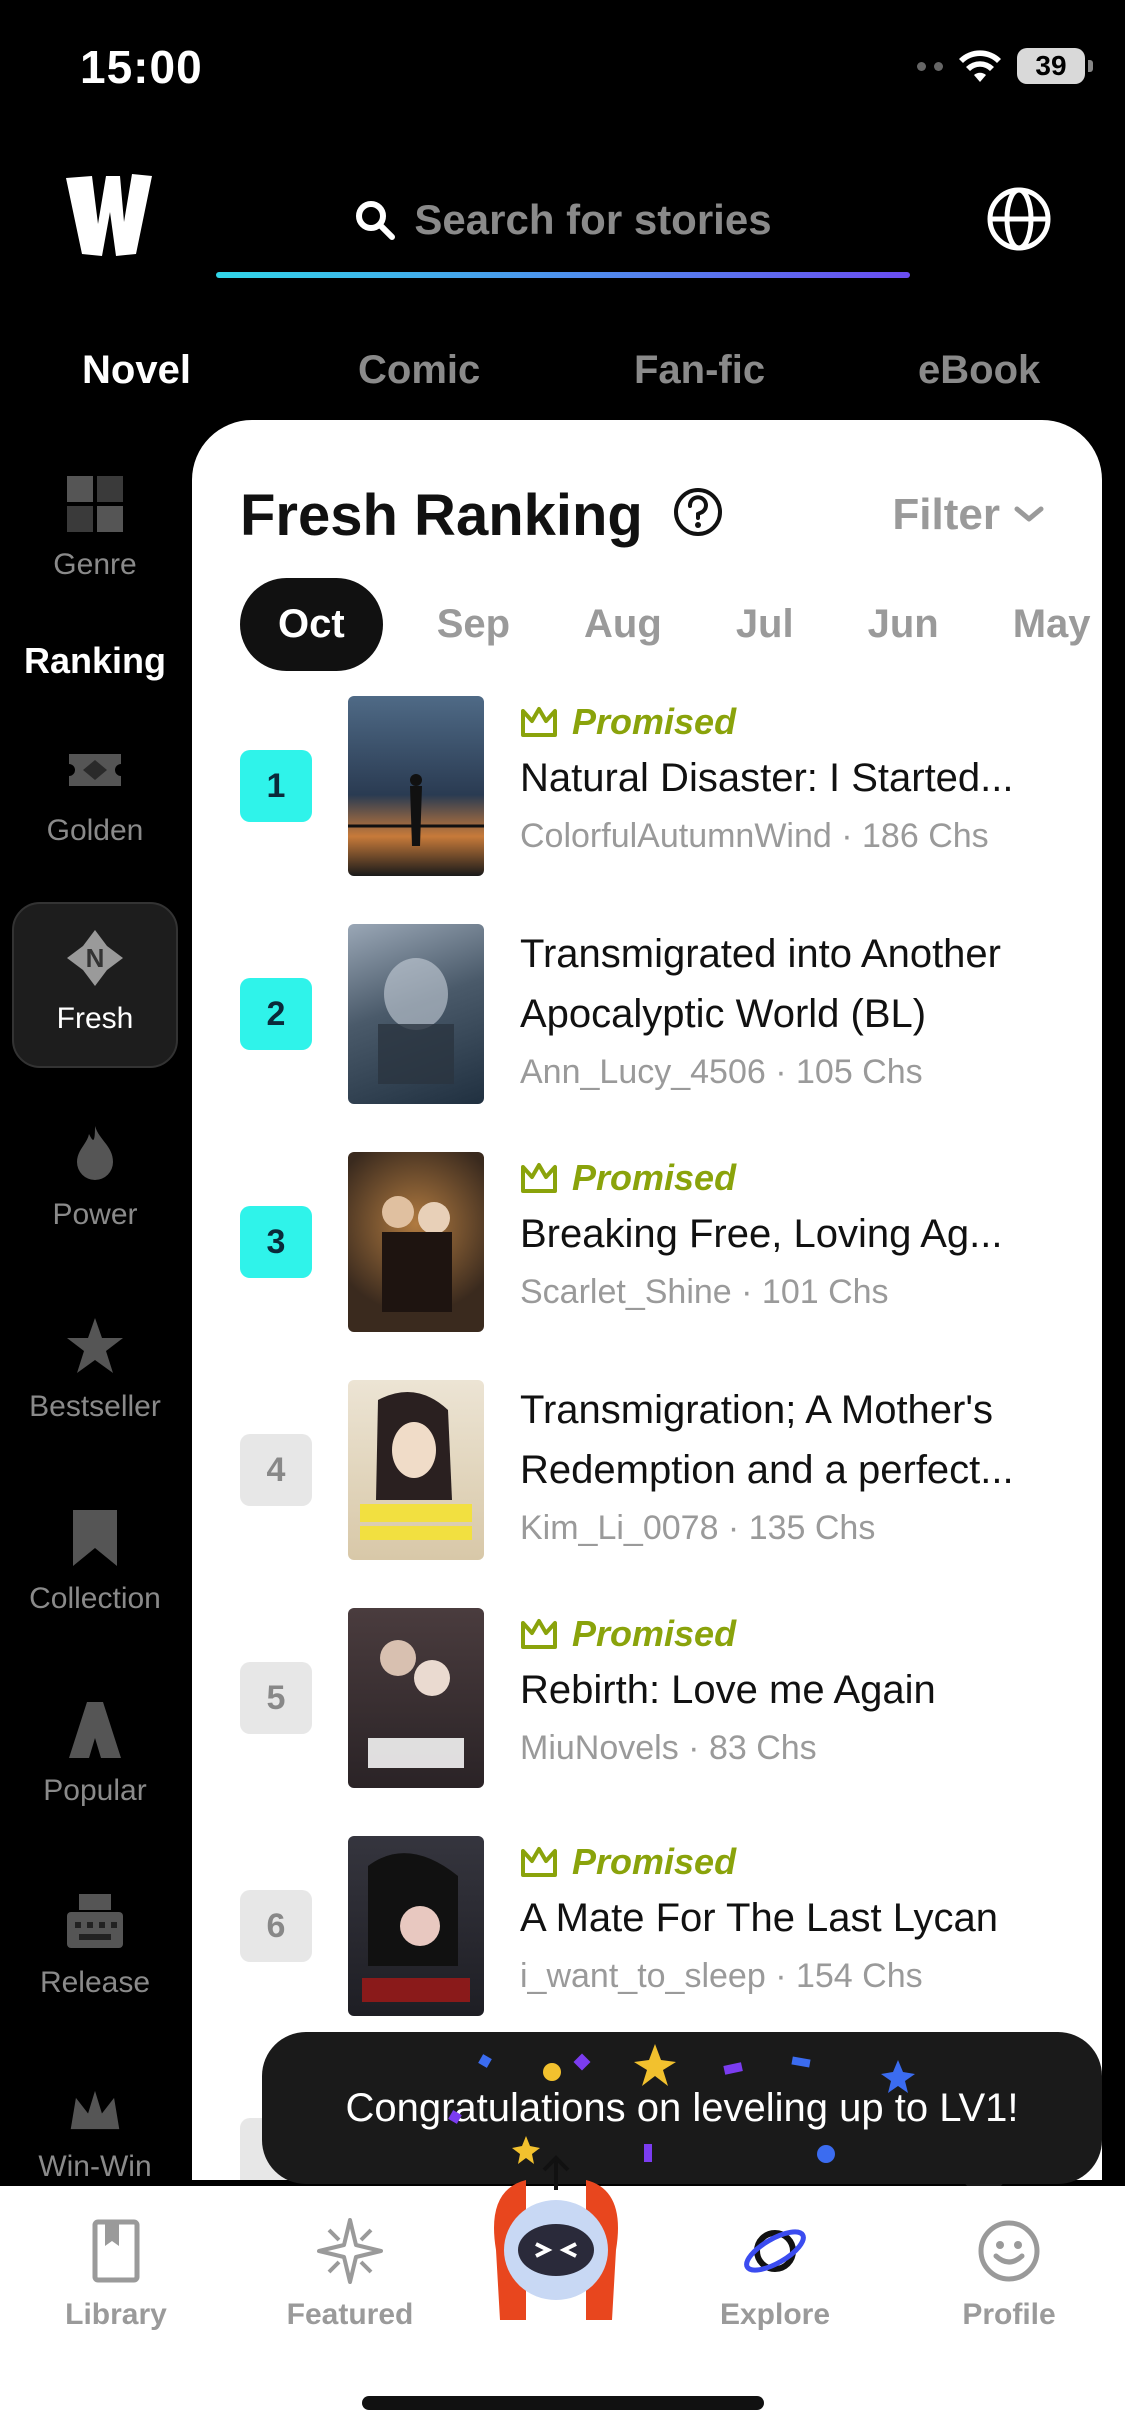 The width and height of the screenshot is (1125, 2436). Describe the element at coordinates (1029, 514) in the screenshot. I see `chevron-down-icon` at that location.